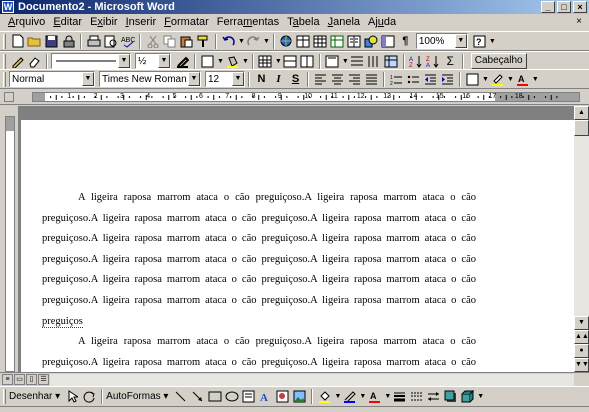 This screenshot has height=412, width=589. What do you see at coordinates (17, 61) in the screenshot?
I see `draw-table-pencil-icon` at bounding box center [17, 61].